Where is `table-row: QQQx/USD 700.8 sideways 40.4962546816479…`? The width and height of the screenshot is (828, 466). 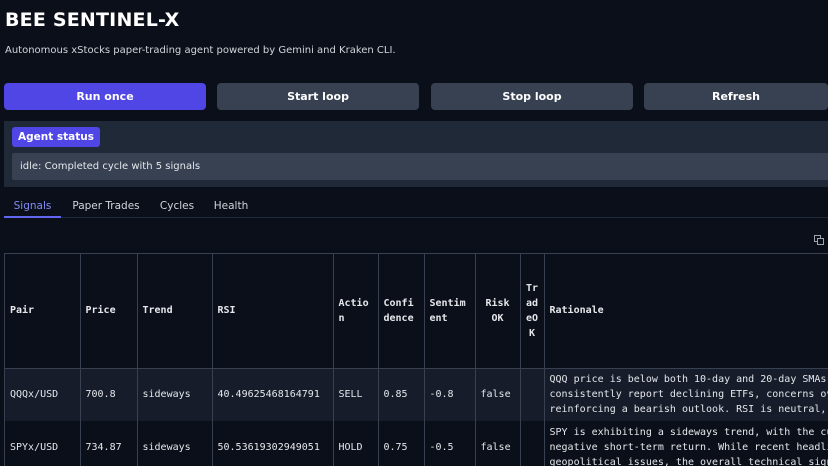 table-row: QQQx/USD 700.8 sideways 40.4962546816479… is located at coordinates (416, 394).